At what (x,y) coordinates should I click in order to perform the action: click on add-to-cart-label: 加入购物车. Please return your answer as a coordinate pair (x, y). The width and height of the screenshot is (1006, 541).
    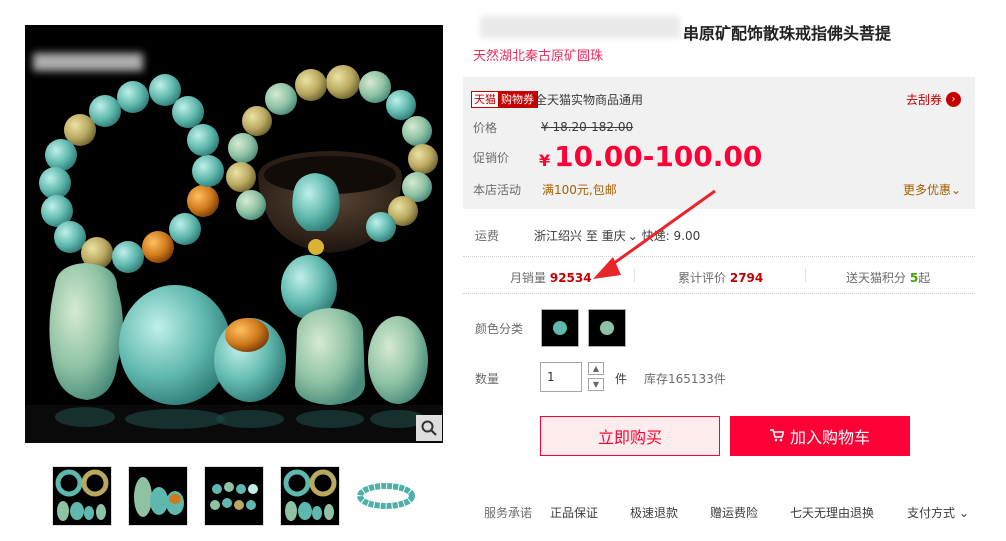
    Looking at the image, I should click on (829, 437).